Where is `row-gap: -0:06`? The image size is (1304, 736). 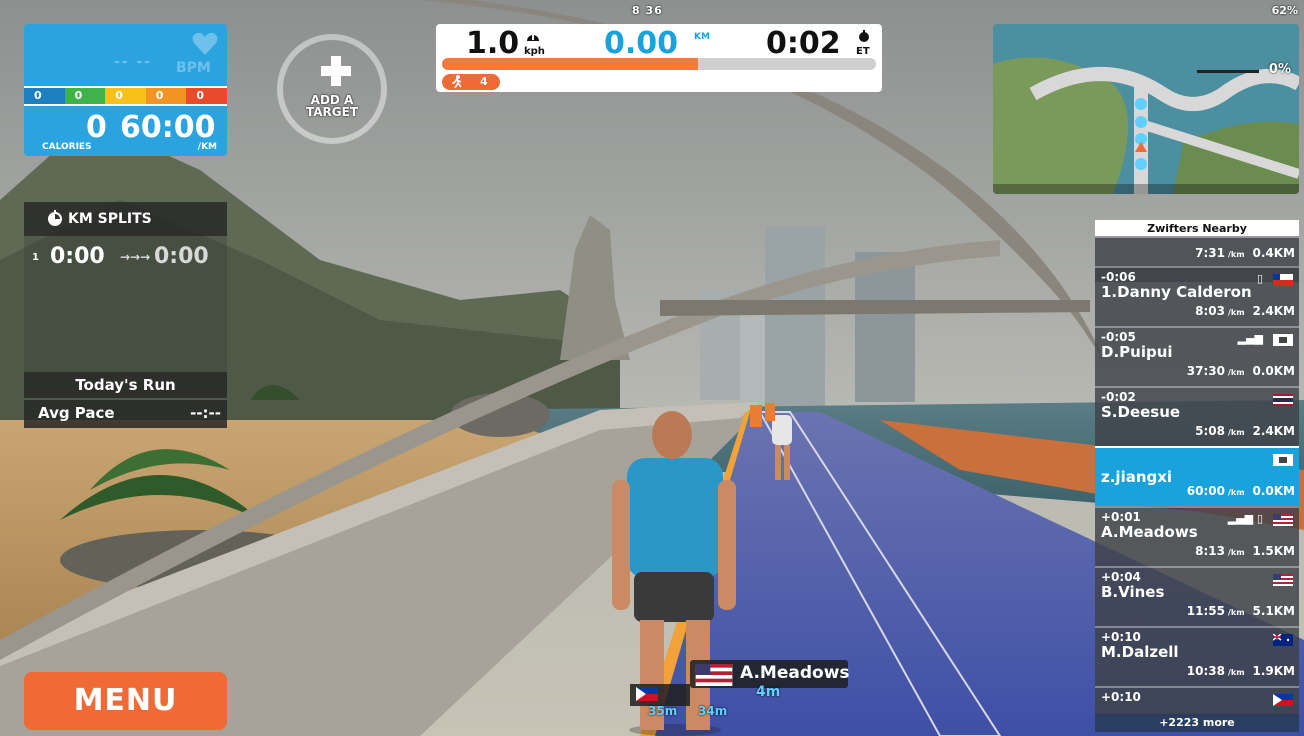
row-gap: -0:06 is located at coordinates (1118, 277).